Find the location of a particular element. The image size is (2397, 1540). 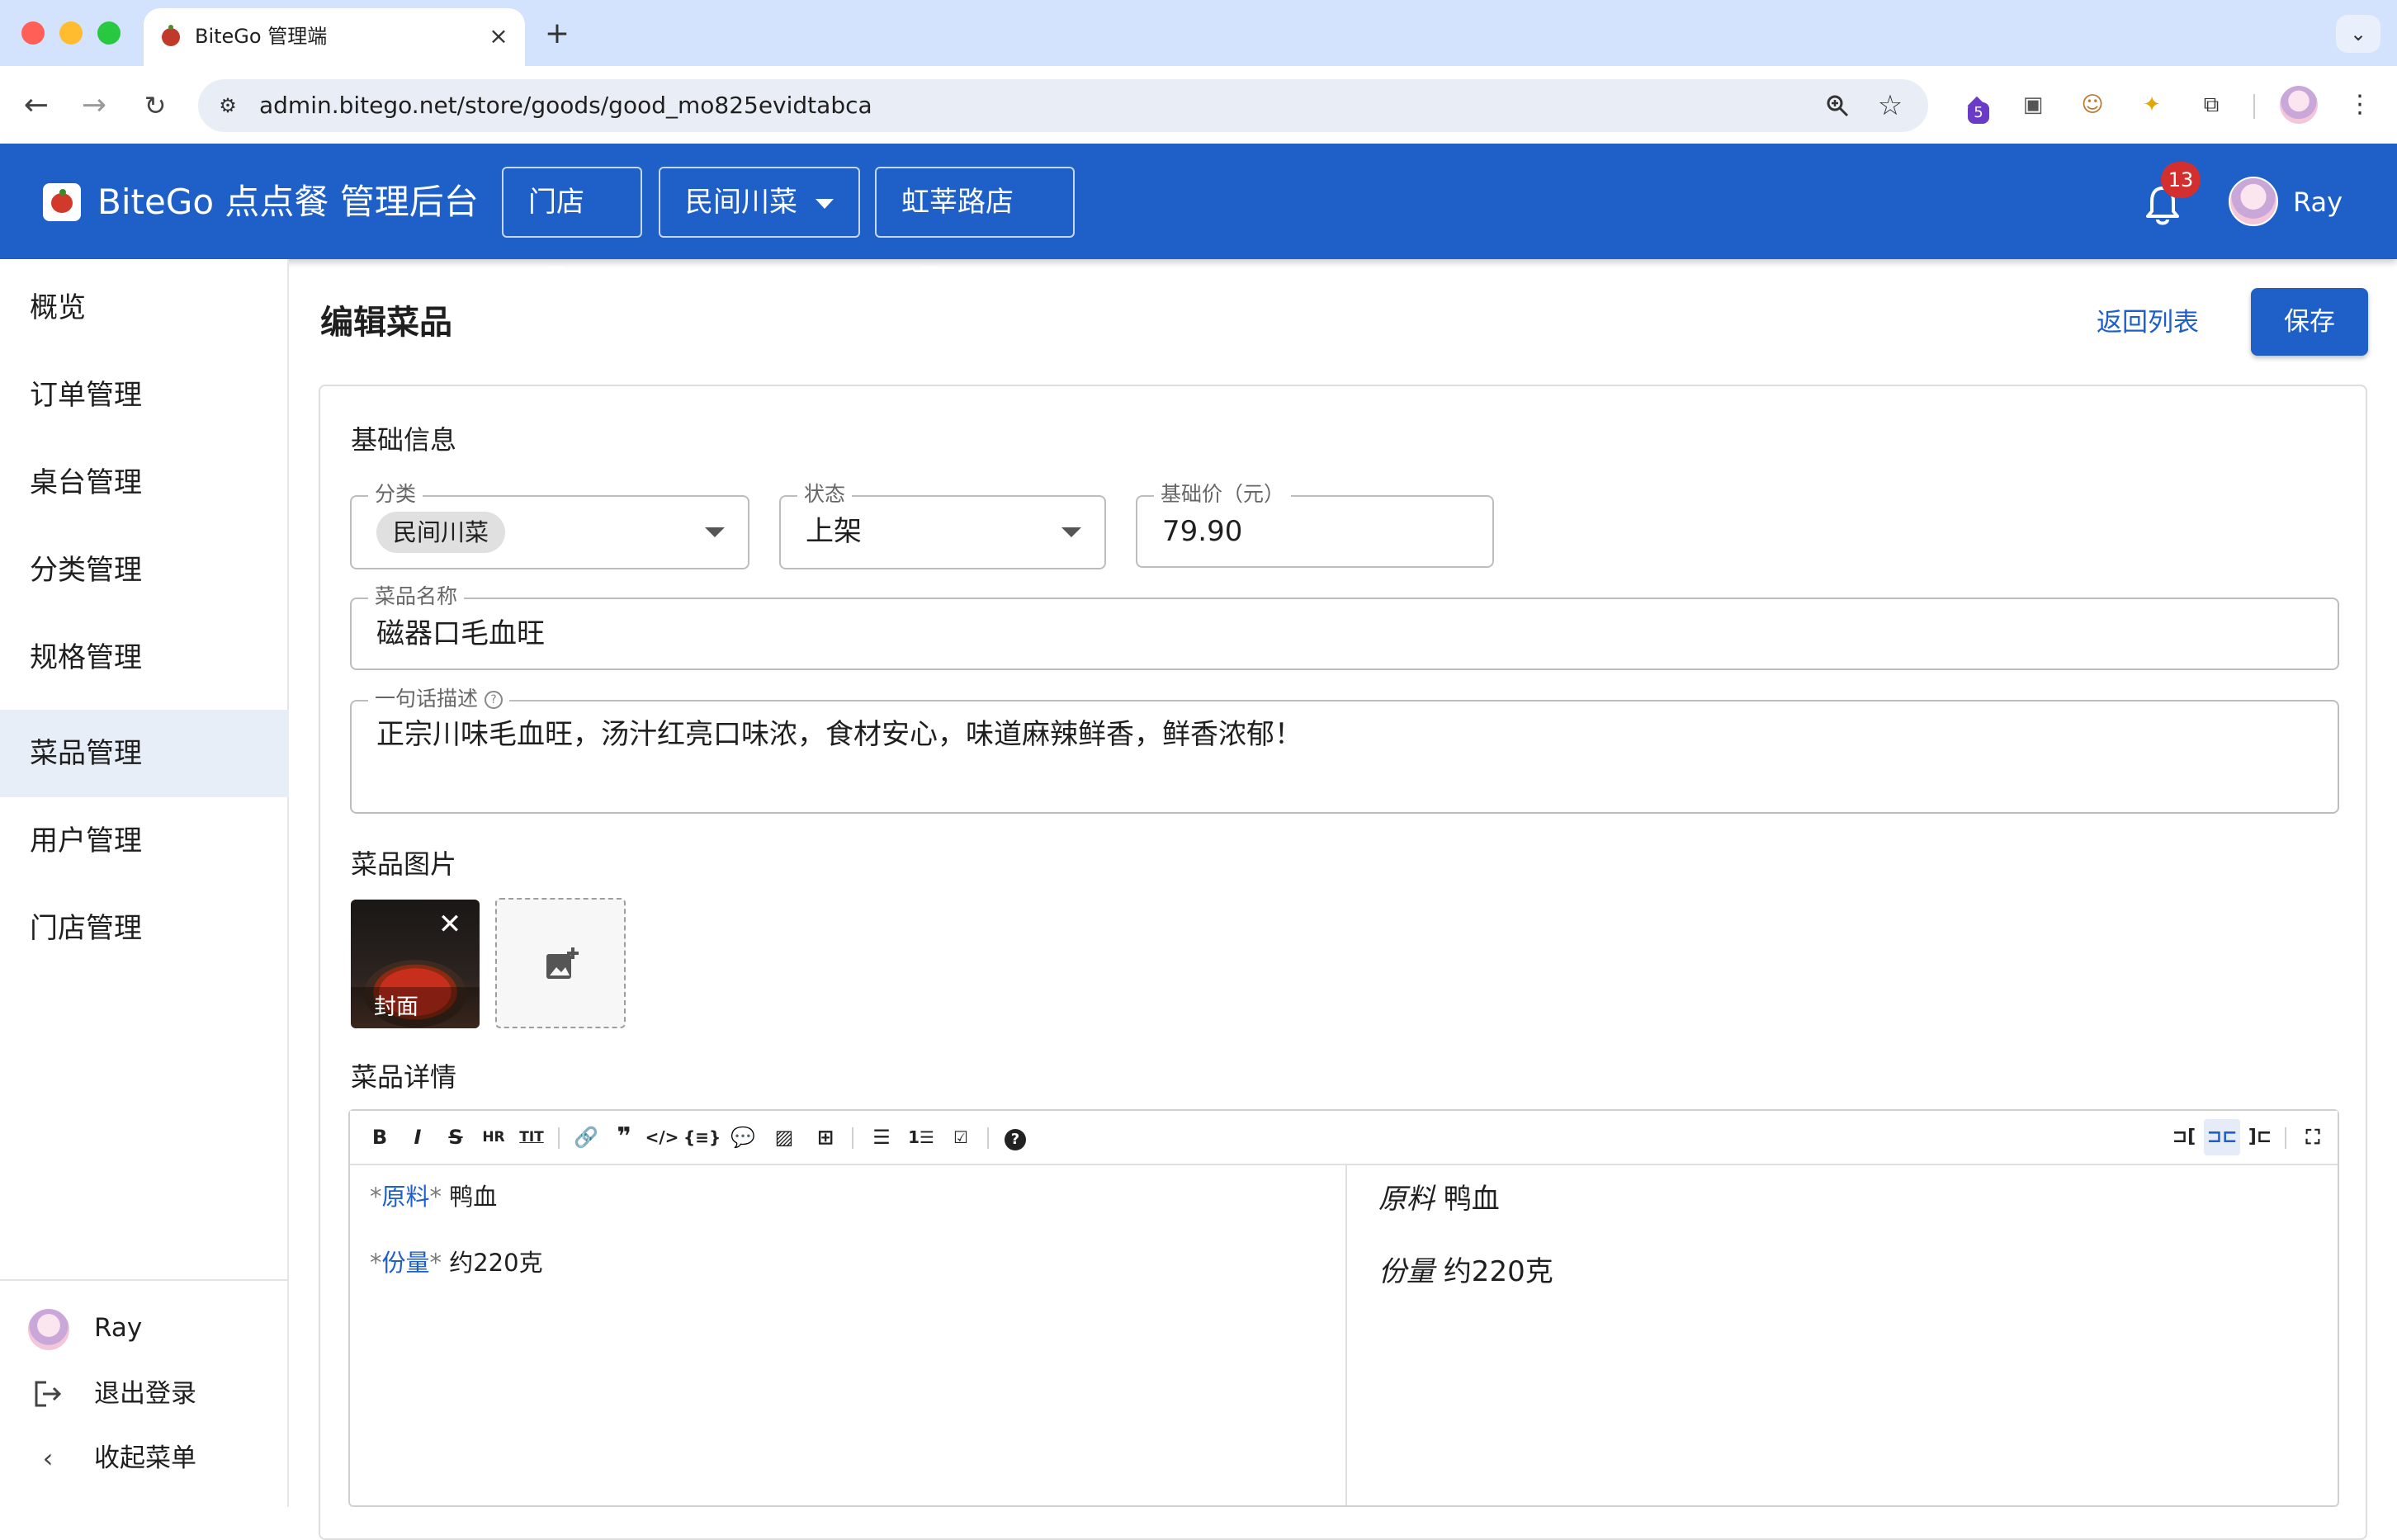

browser-tab: BiteGo 管理端 × is located at coordinates (334, 37).